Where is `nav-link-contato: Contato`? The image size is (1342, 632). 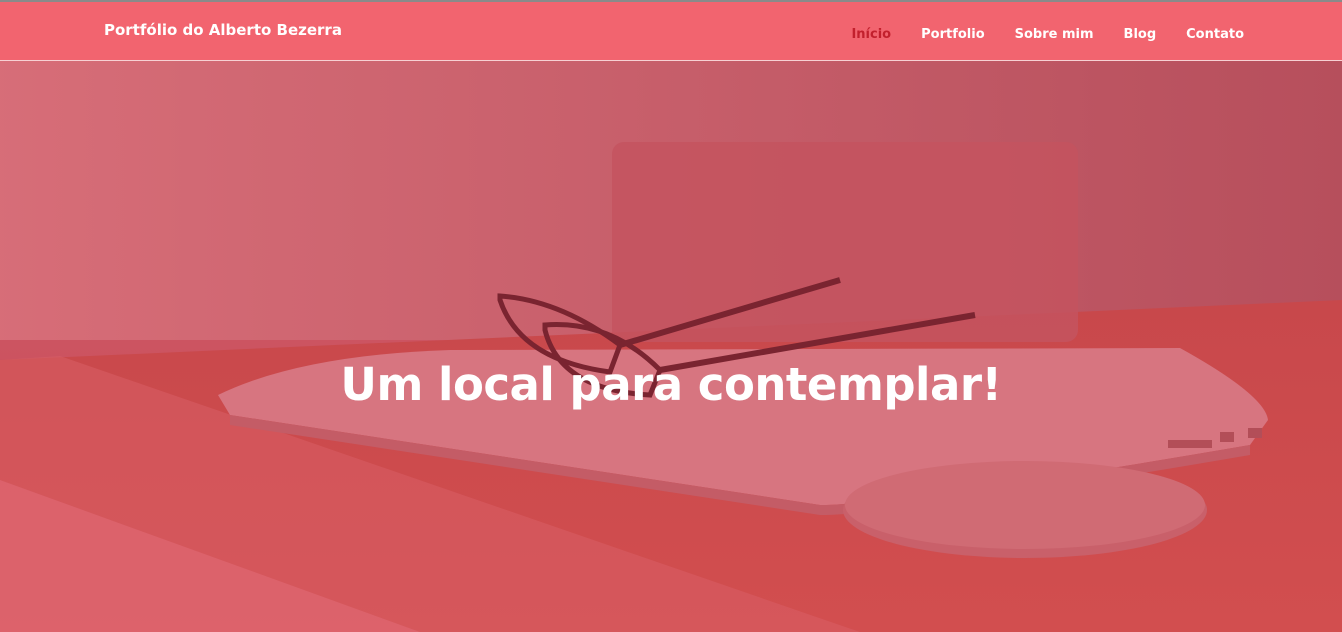
nav-link-contato: Contato is located at coordinates (1215, 34).